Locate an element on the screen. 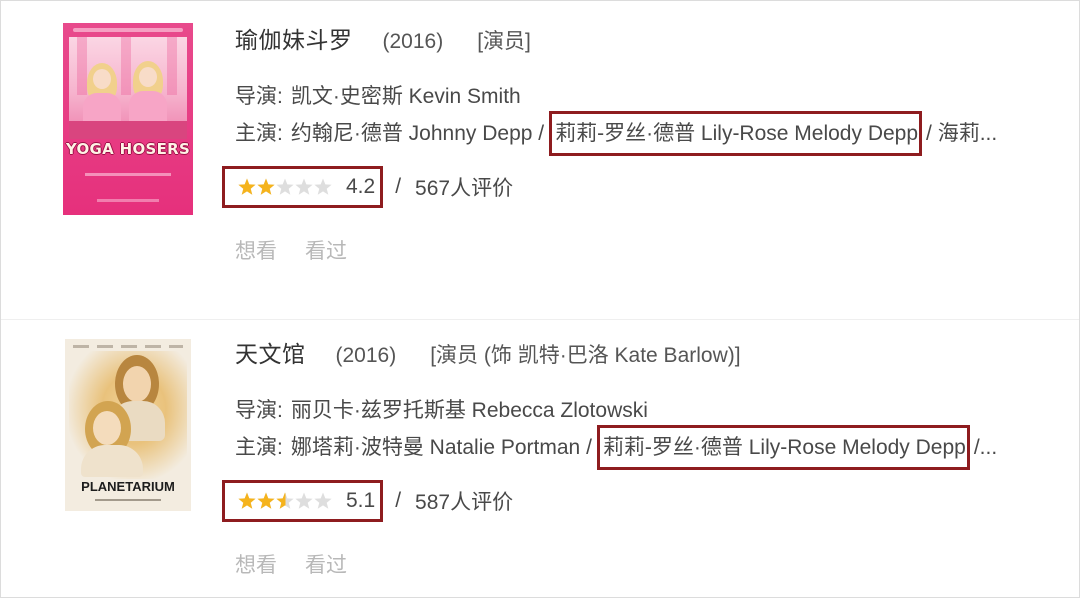  title-row: 瑜伽妹斗罗 (2016) [演员] is located at coordinates (383, 41).